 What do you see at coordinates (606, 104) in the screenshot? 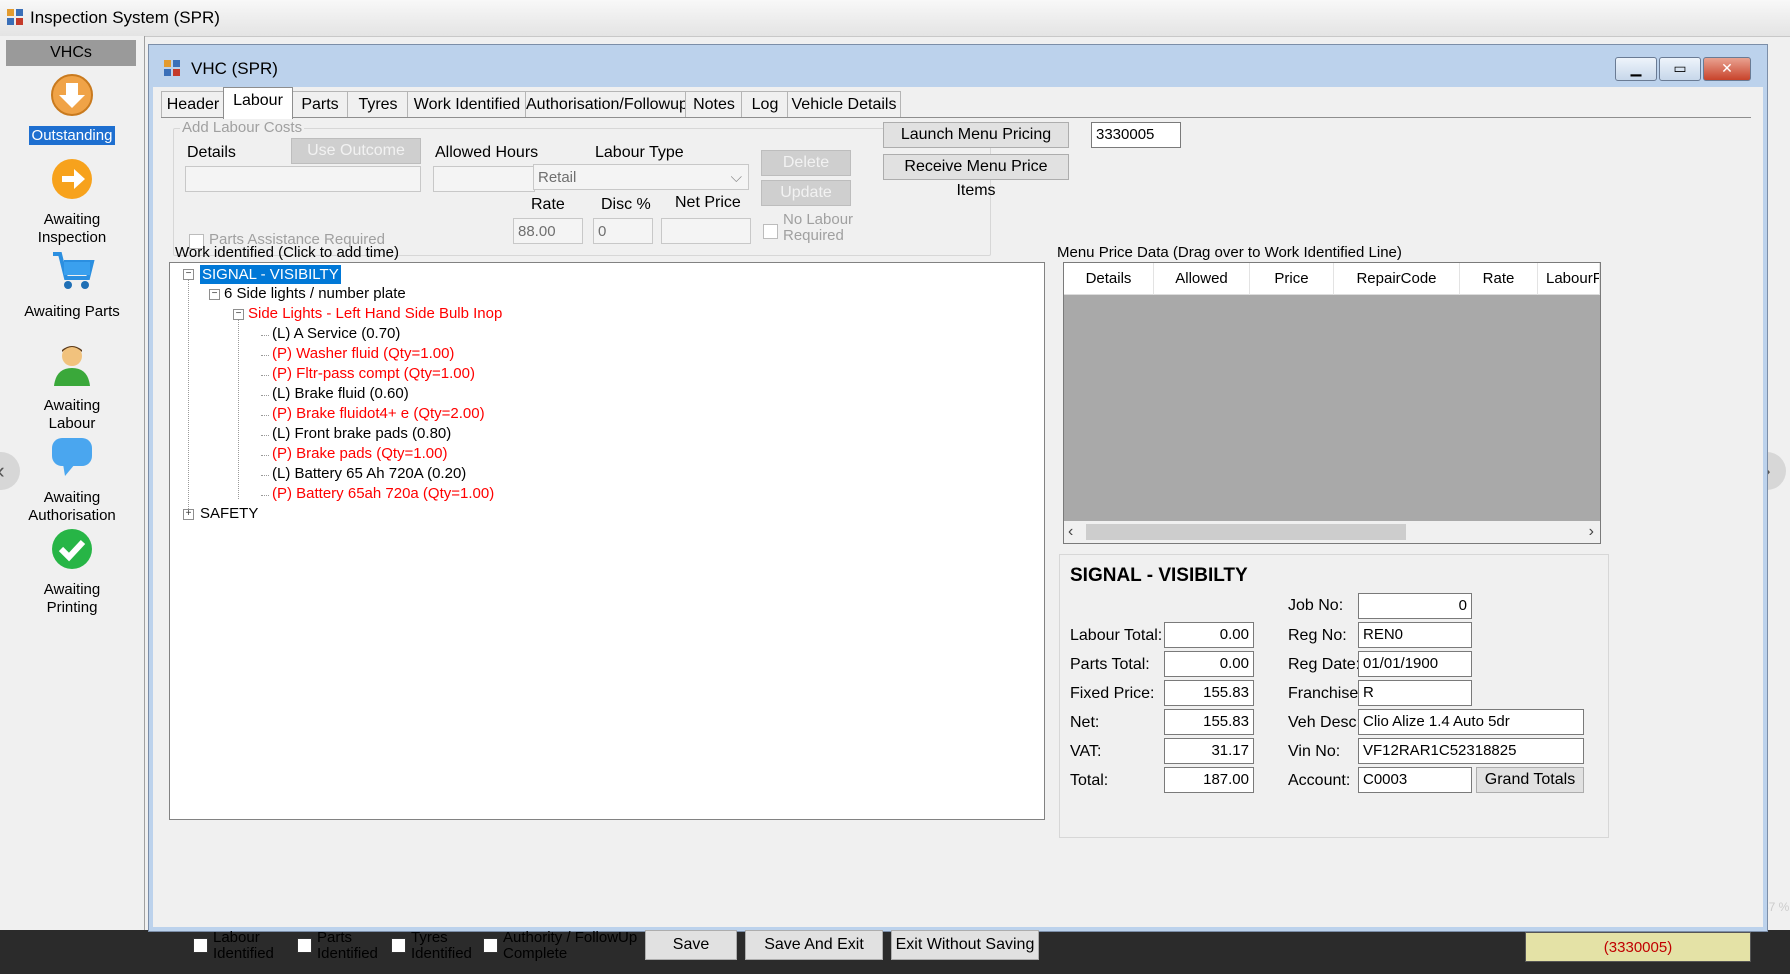
I see `tab-authorisation-followup: Authorisation/Followup` at bounding box center [606, 104].